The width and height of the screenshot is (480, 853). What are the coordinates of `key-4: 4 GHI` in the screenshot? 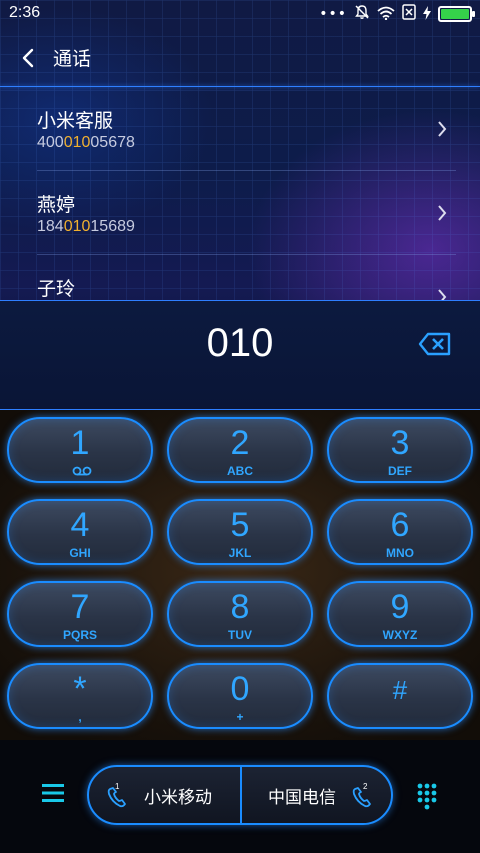 It's located at (80, 532).